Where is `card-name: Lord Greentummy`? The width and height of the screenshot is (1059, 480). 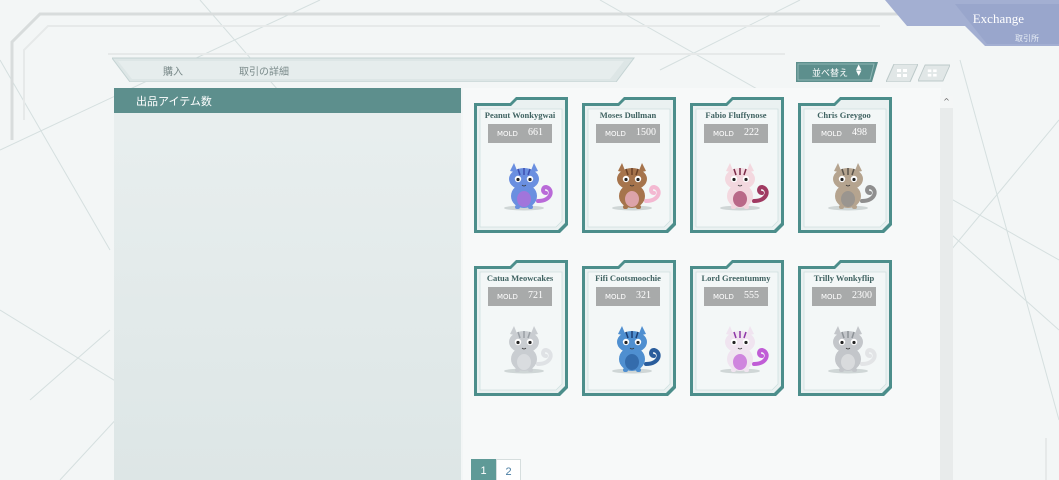
card-name: Lord Greentummy is located at coordinates (736, 278).